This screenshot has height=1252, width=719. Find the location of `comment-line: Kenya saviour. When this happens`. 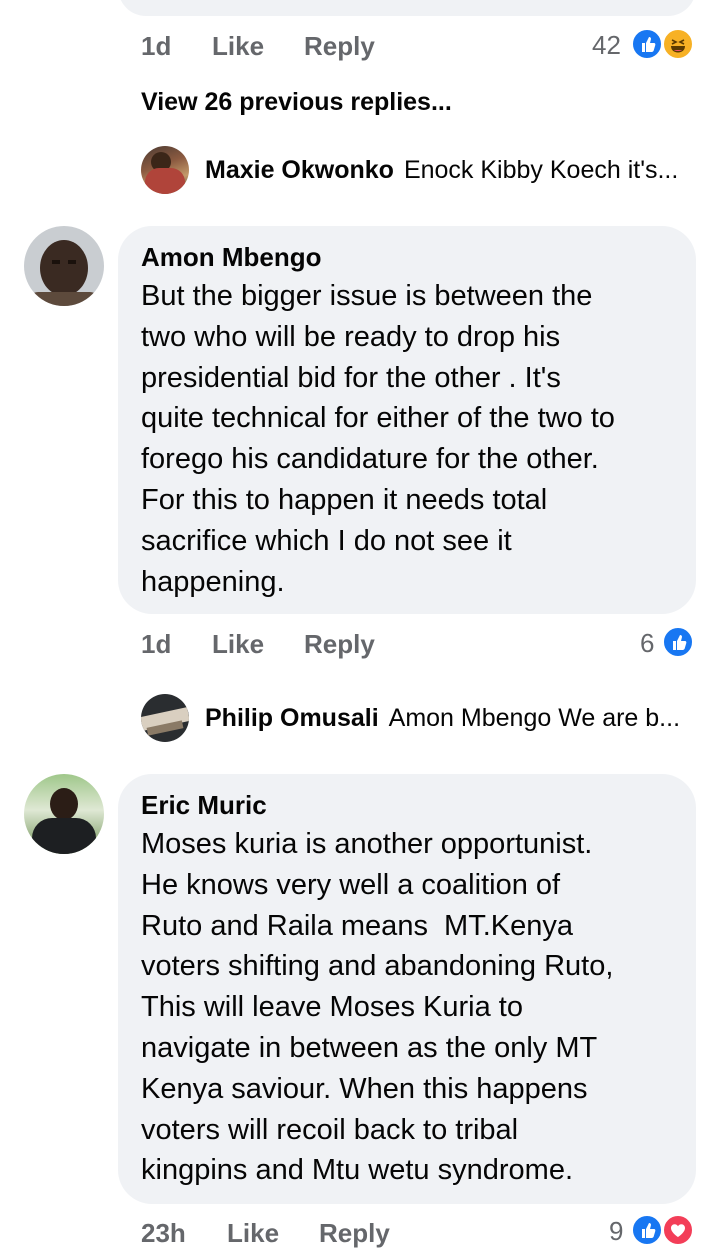

comment-line: Kenya saviour. When this happens is located at coordinates (364, 1088).